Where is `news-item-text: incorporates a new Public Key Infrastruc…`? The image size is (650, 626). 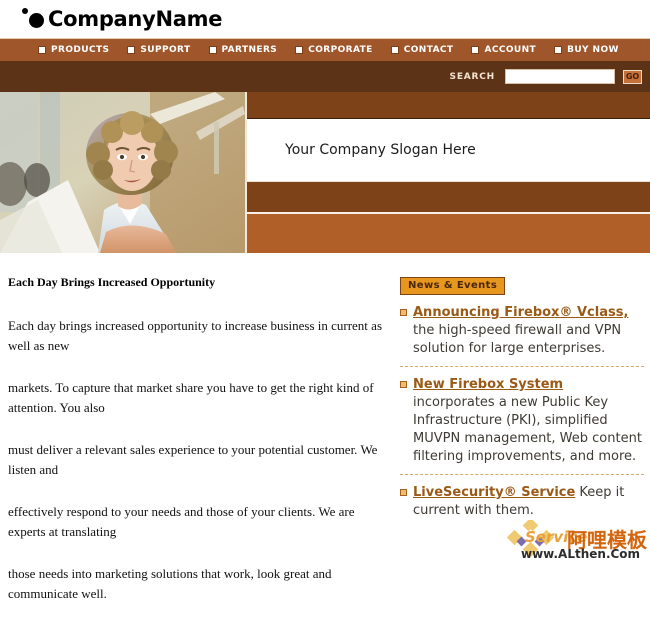
news-item-text: incorporates a new Public Key Infrastruc… is located at coordinates (527, 429).